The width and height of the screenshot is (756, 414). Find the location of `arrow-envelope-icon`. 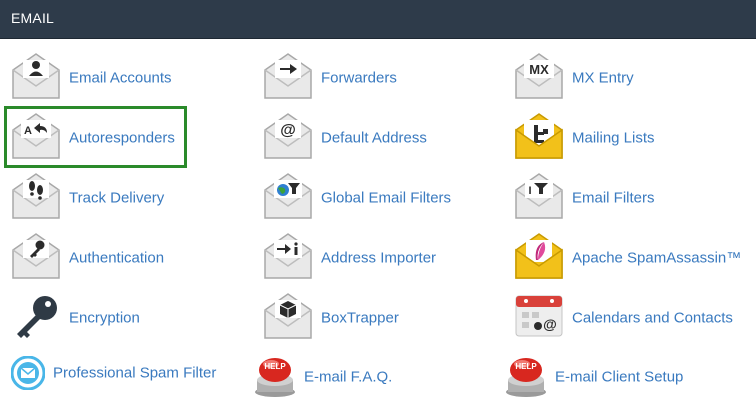

arrow-envelope-icon is located at coordinates (288, 76).